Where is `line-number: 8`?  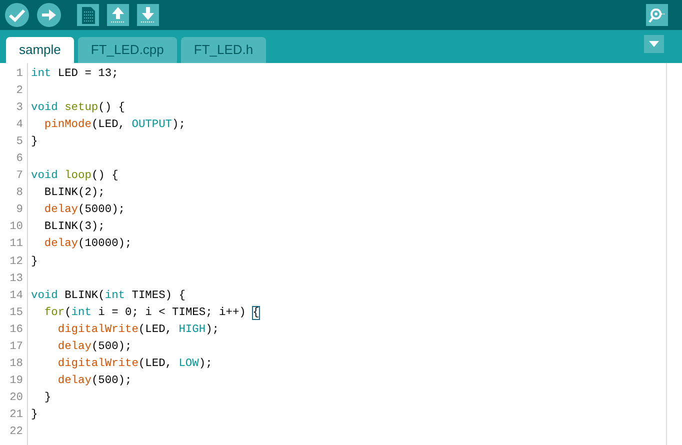 line-number: 8 is located at coordinates (19, 193).